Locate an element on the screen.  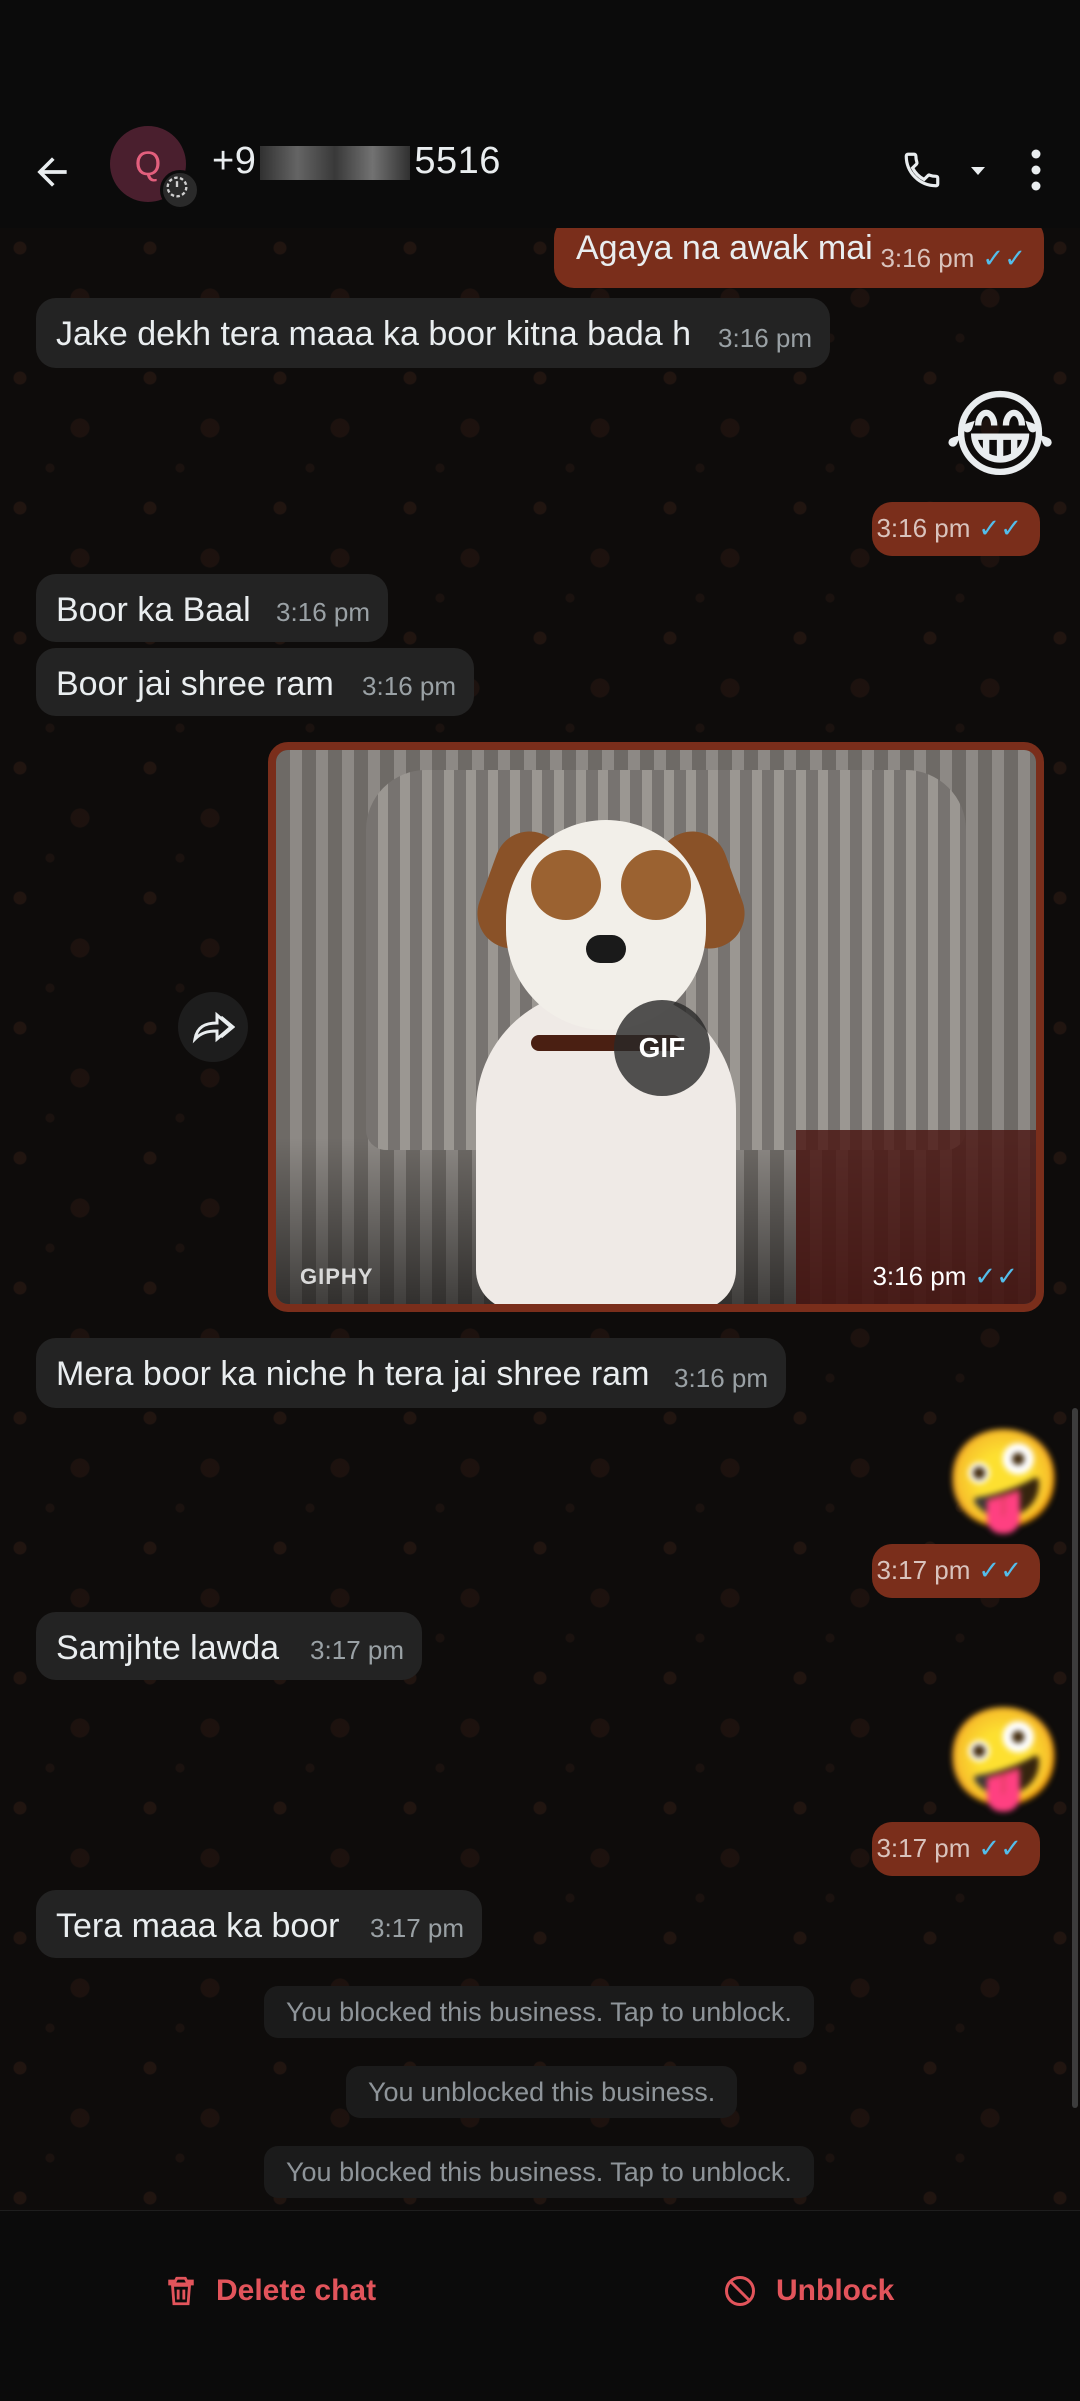
block-icon is located at coordinates (740, 2291).